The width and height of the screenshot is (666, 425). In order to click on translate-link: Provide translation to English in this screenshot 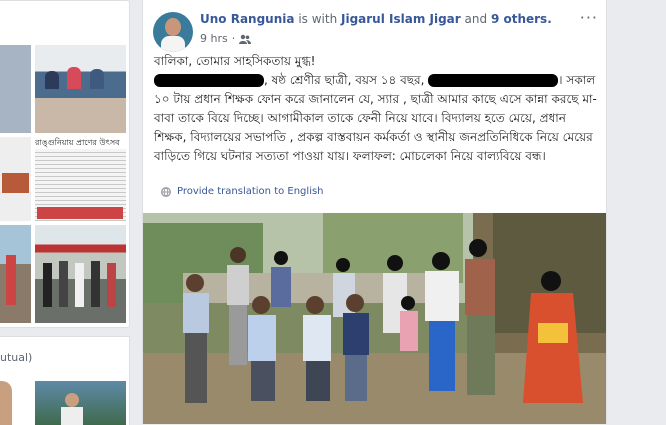, I will do `click(250, 191)`.